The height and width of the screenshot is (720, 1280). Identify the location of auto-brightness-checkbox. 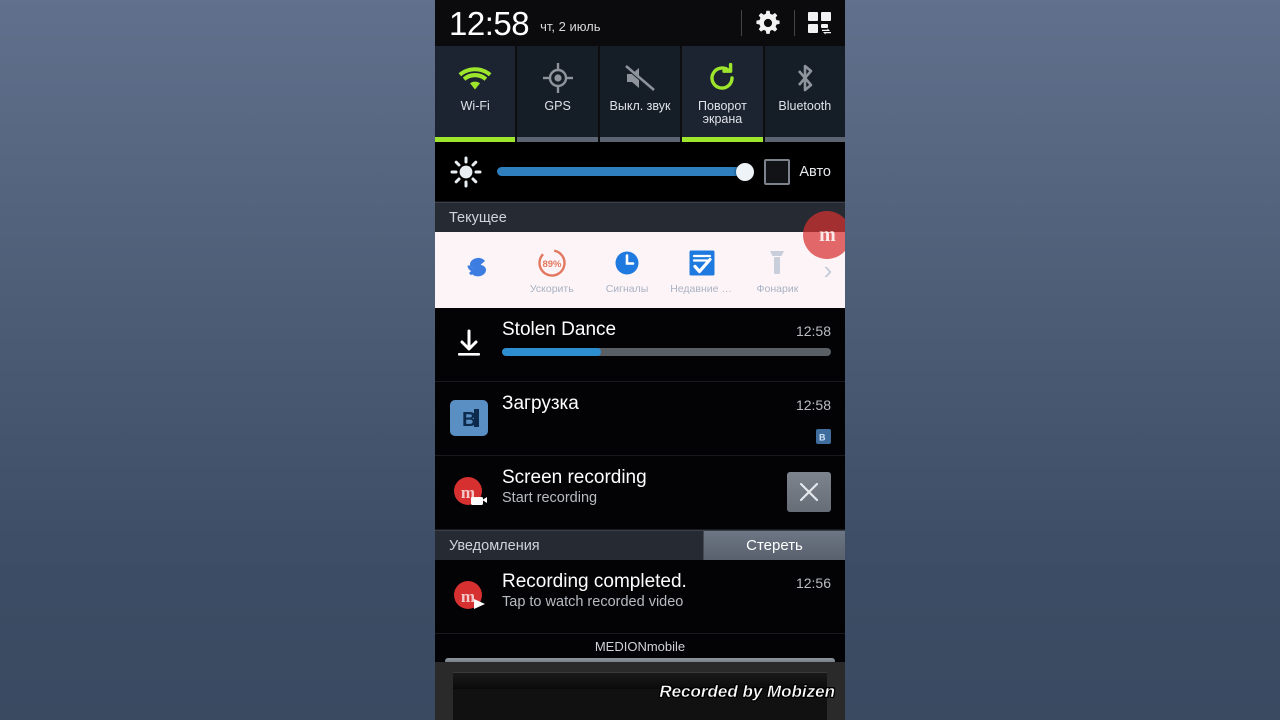
(777, 171).